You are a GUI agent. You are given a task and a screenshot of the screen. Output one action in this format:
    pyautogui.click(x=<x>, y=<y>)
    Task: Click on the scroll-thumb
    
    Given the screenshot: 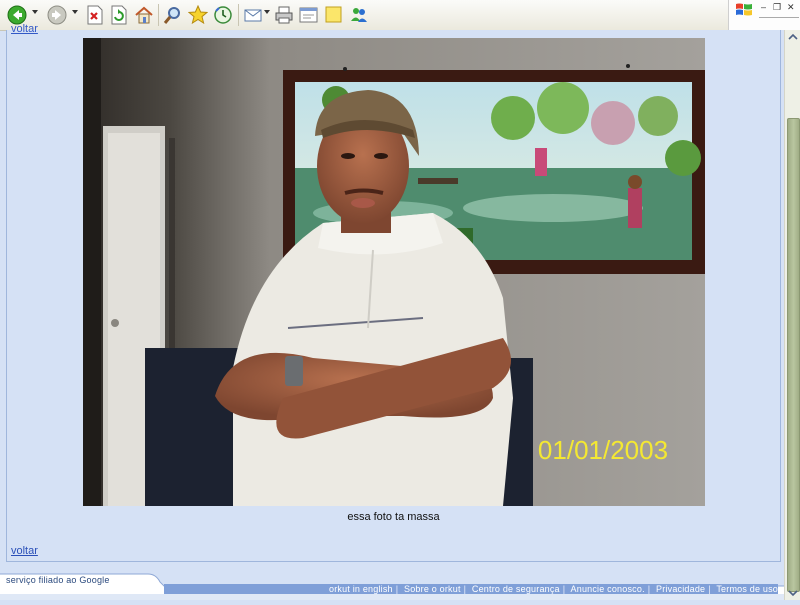 What is the action you would take?
    pyautogui.click(x=793, y=355)
    